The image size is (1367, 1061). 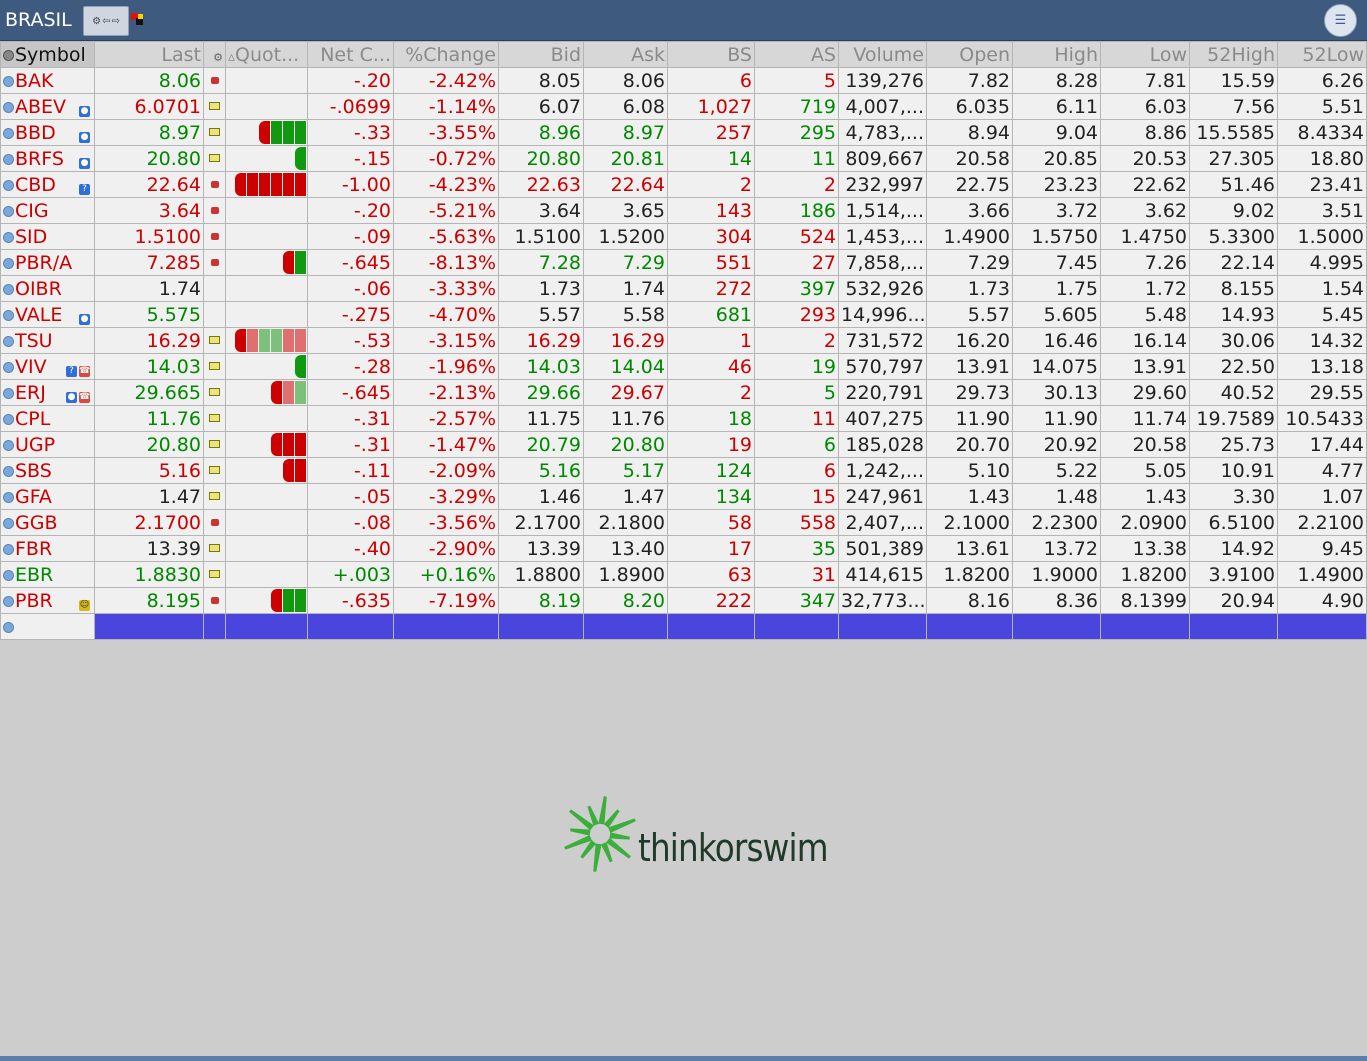 What do you see at coordinates (969, 548) in the screenshot?
I see `open-cell: 13.61` at bounding box center [969, 548].